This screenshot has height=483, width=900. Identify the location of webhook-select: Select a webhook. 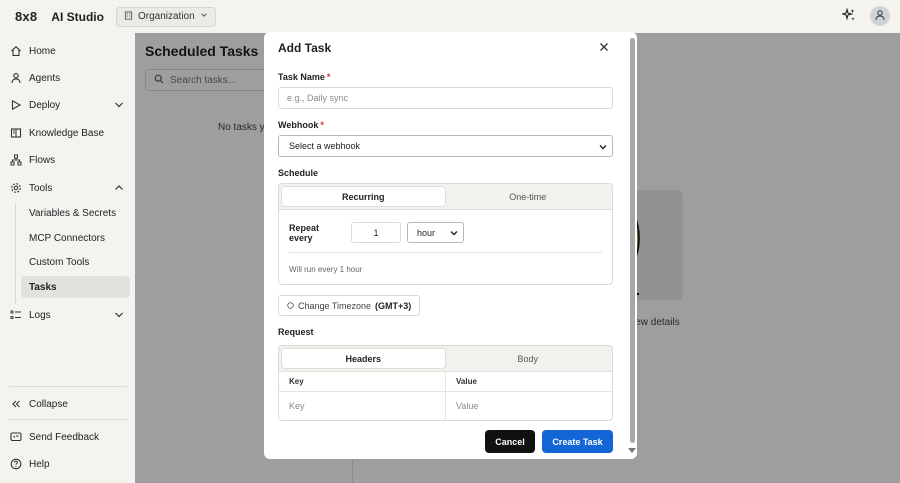
(445, 146).